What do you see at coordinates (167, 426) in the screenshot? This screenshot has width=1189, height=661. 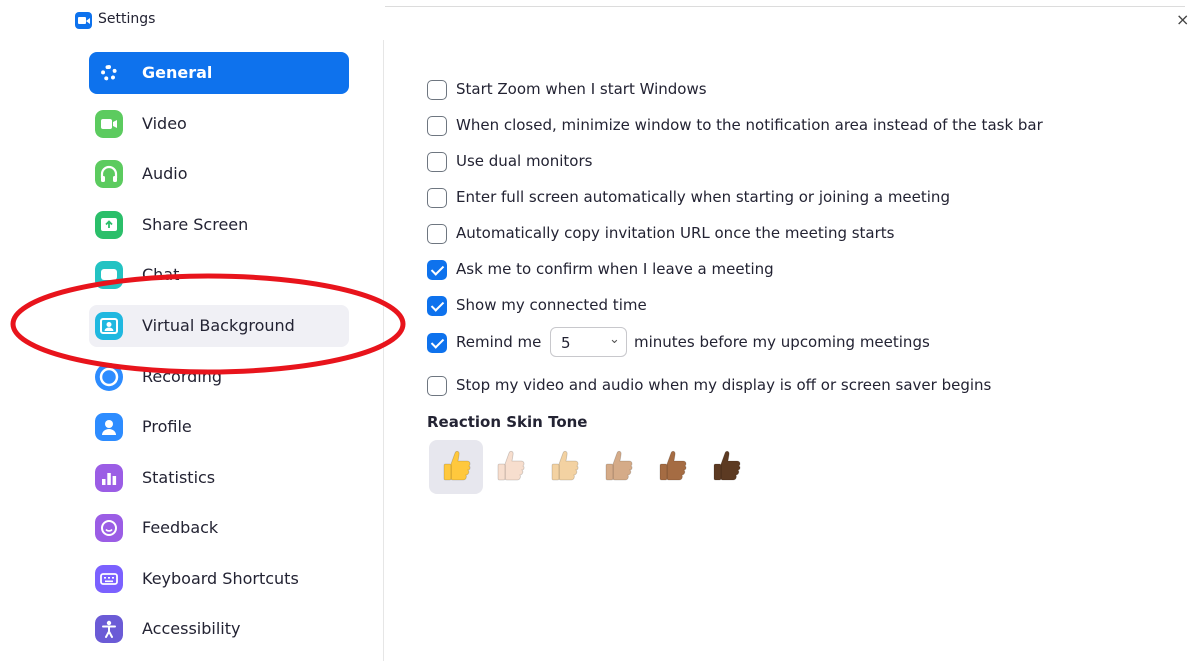 I see `sidebar-item-label: Profile` at bounding box center [167, 426].